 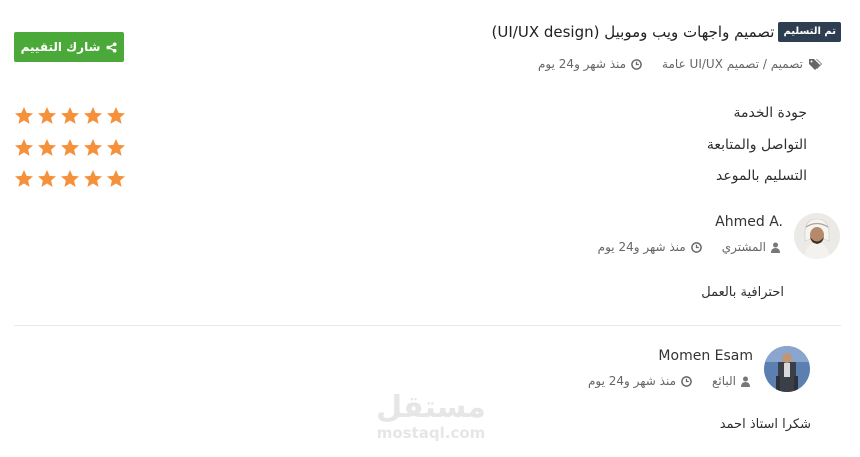 What do you see at coordinates (427, 325) in the screenshot?
I see `review-divider` at bounding box center [427, 325].